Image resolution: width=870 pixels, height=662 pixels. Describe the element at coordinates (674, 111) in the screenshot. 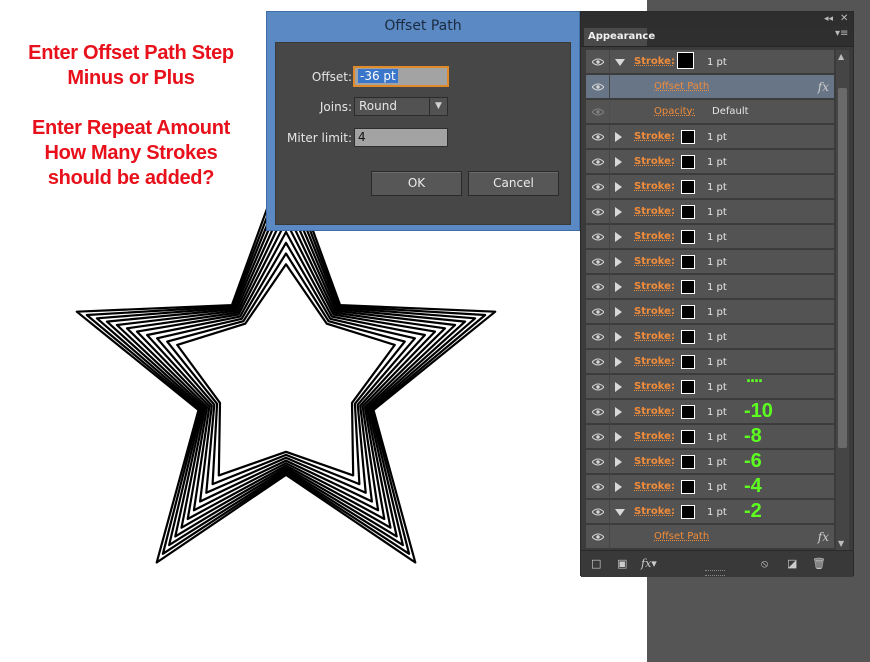

I see `opacity-label-link: Opacity:` at that location.